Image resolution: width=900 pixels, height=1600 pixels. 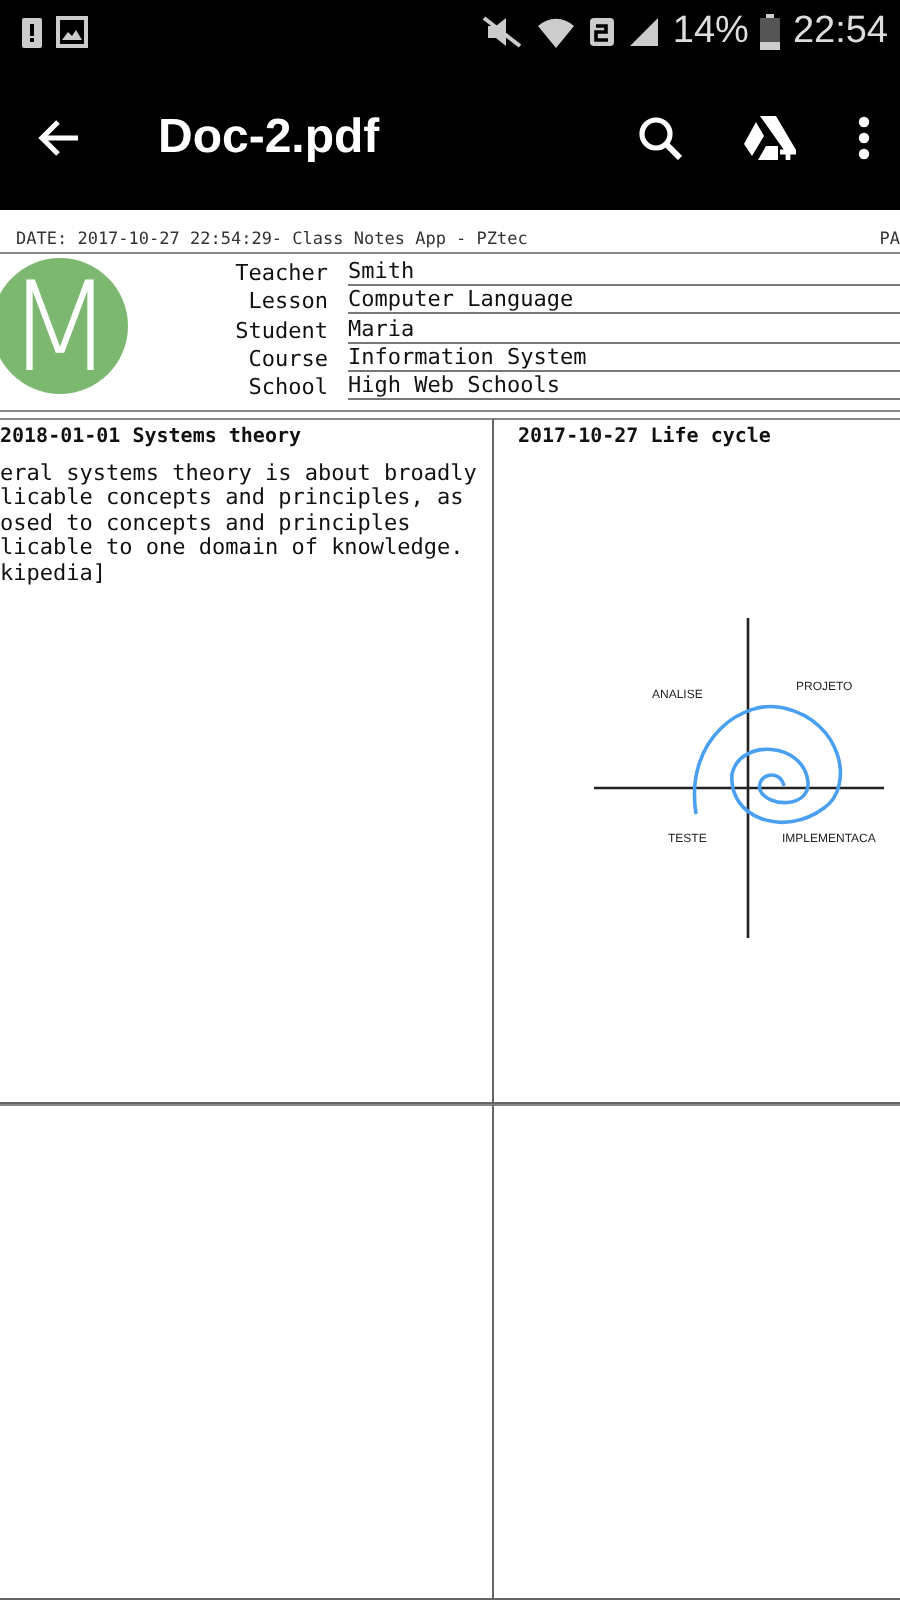 What do you see at coordinates (660, 137) in the screenshot?
I see `search-icon` at bounding box center [660, 137].